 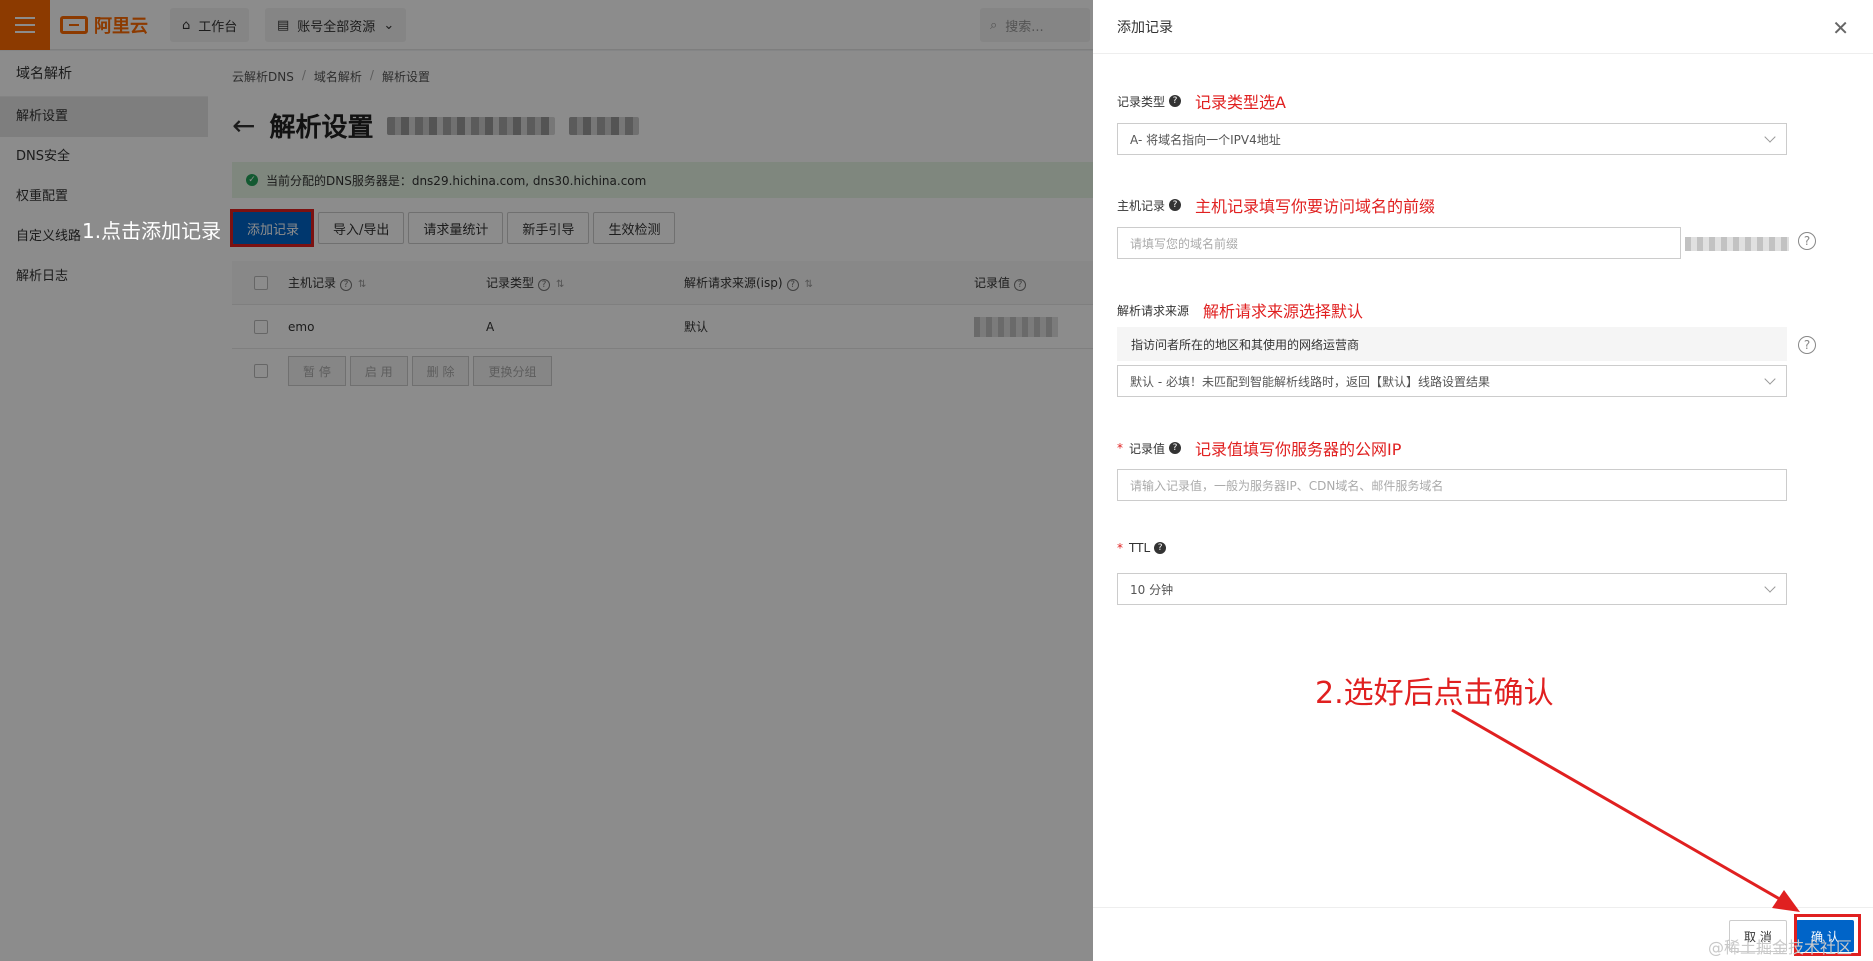 I want to click on ttl-label-text: TTL, so click(x=1140, y=548).